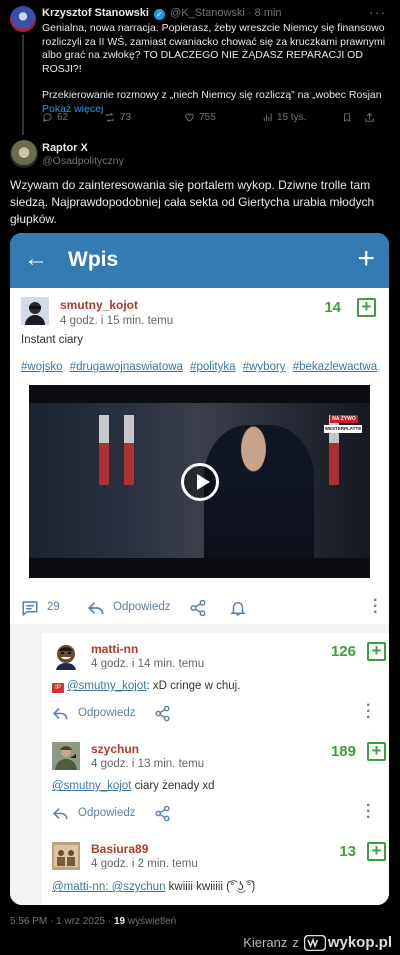 This screenshot has height=955, width=400. I want to click on retweet-count: 73, so click(126, 117).